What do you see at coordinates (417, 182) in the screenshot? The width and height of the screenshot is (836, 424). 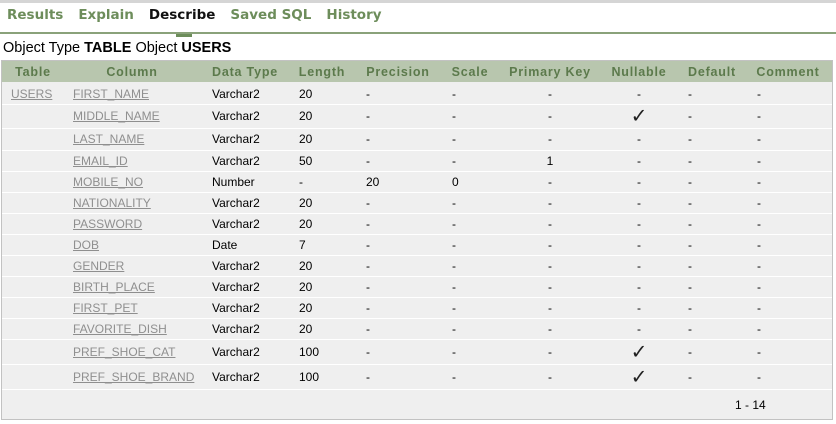 I see `table-row: MOBILE_NO Number - 20 0 - - - -` at bounding box center [417, 182].